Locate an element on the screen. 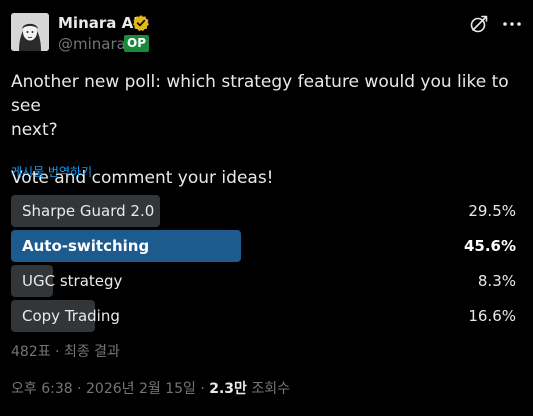  poll-summary: 482표 · 최종 결과 is located at coordinates (65, 352).